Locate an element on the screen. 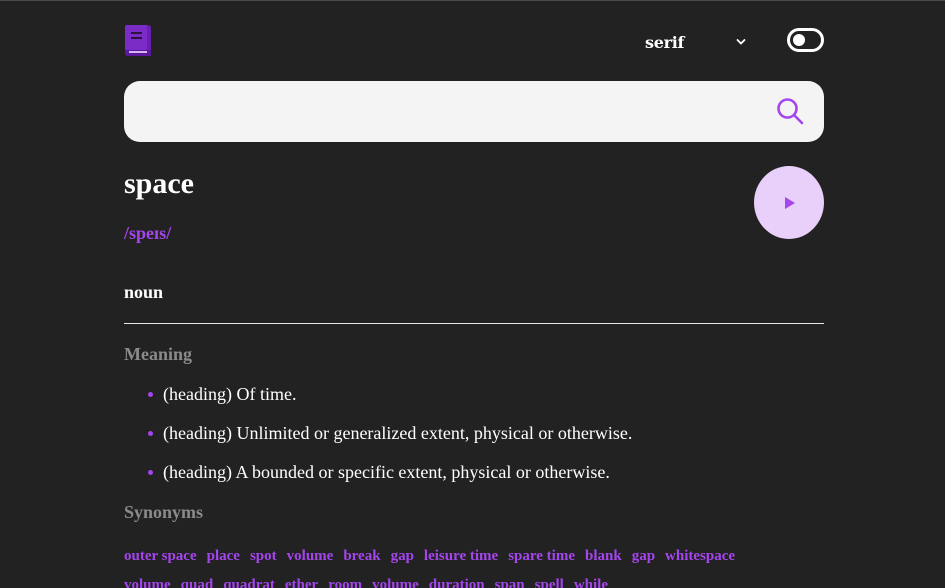 This screenshot has height=588, width=945. search-bar is located at coordinates (474, 112).